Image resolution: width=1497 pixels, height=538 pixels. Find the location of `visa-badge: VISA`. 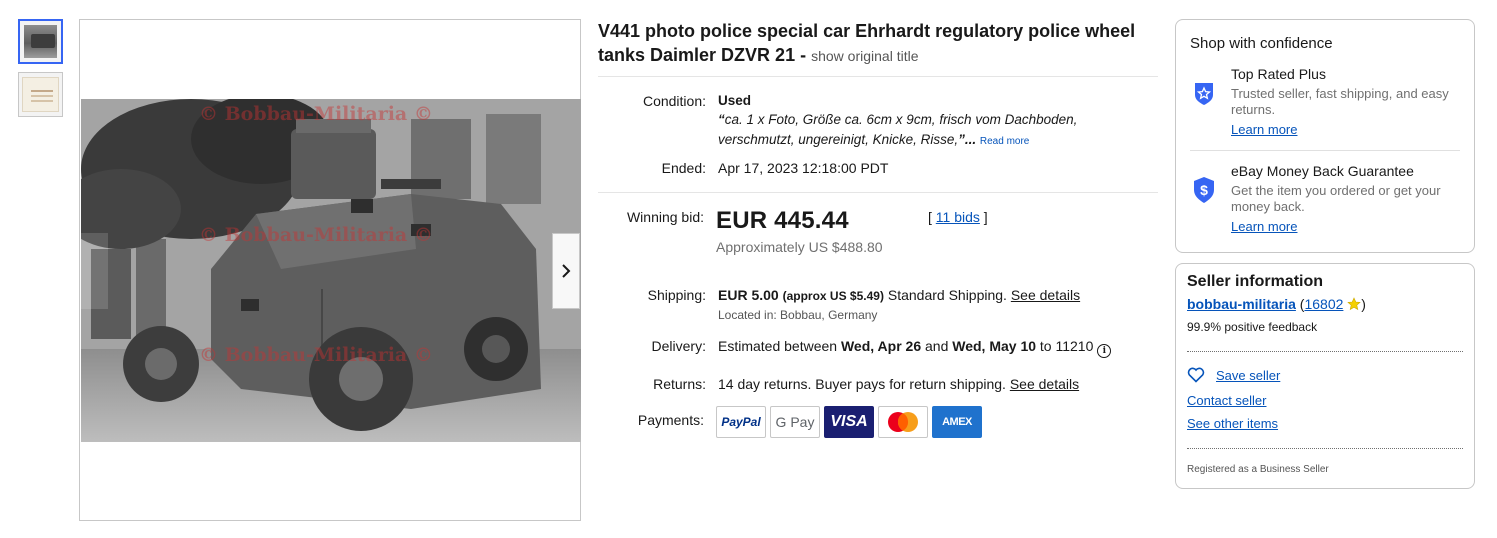

visa-badge: VISA is located at coordinates (849, 422).